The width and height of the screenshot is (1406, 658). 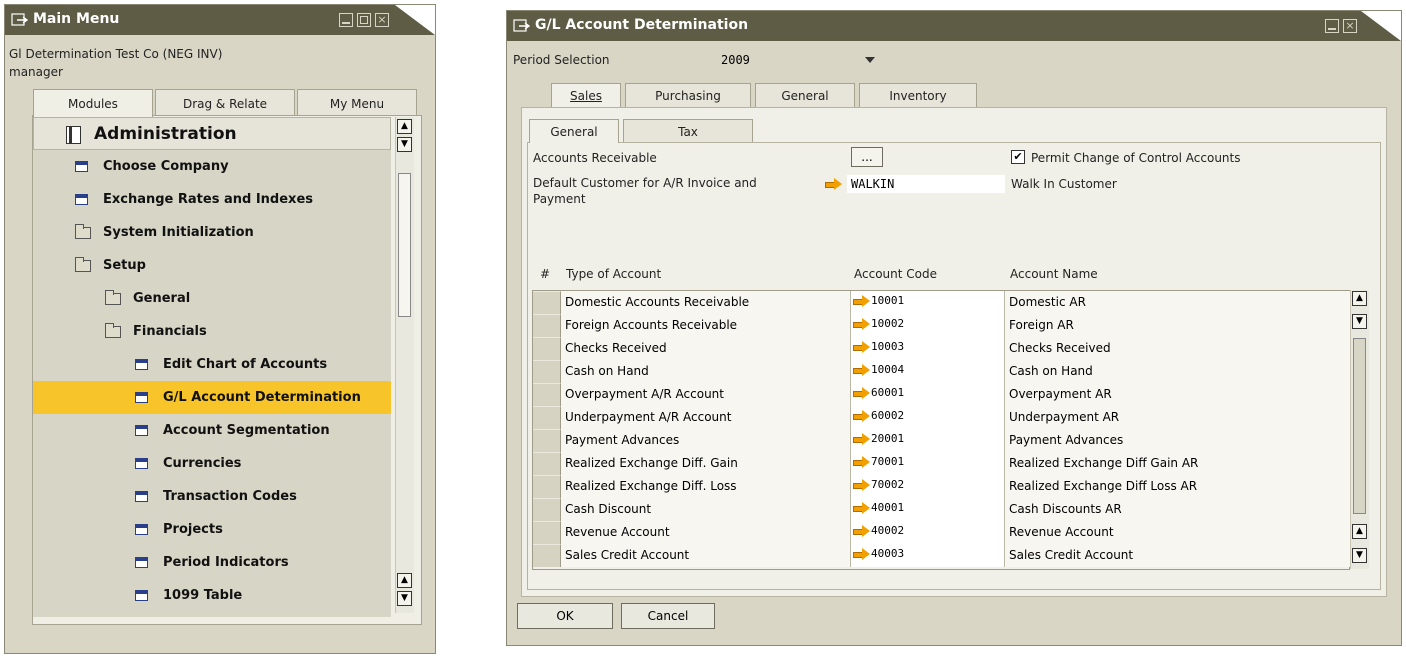 I want to click on menu-item: Financials, so click(x=212, y=331).